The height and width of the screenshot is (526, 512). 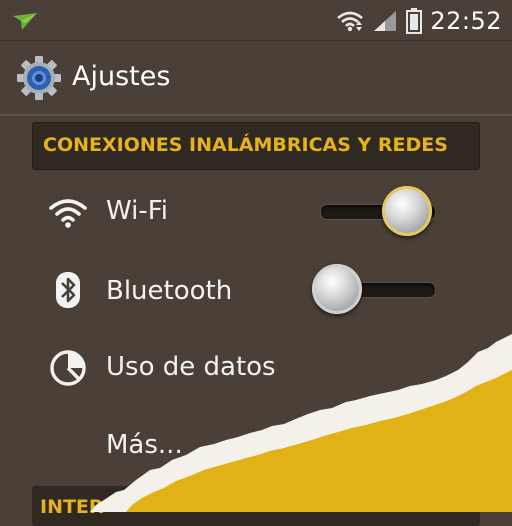 I want to click on wifi-toggle, so click(x=381, y=211).